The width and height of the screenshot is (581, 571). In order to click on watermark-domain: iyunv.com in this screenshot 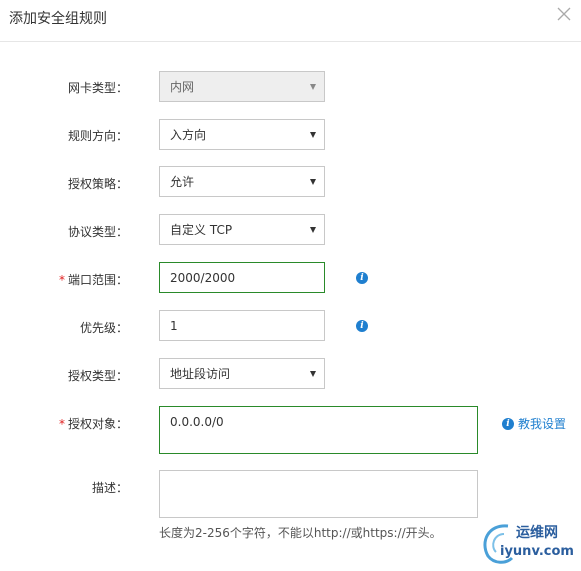, I will do `click(537, 551)`.